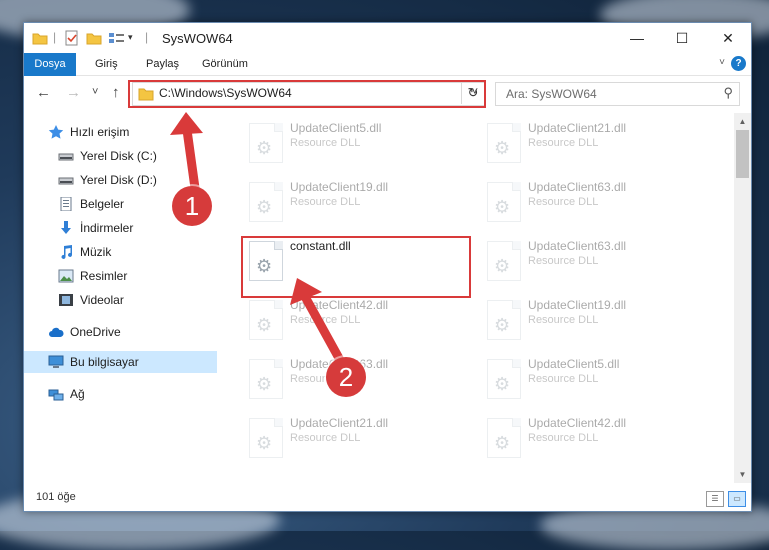  What do you see at coordinates (66, 276) in the screenshot?
I see `pictures-icon` at bounding box center [66, 276].